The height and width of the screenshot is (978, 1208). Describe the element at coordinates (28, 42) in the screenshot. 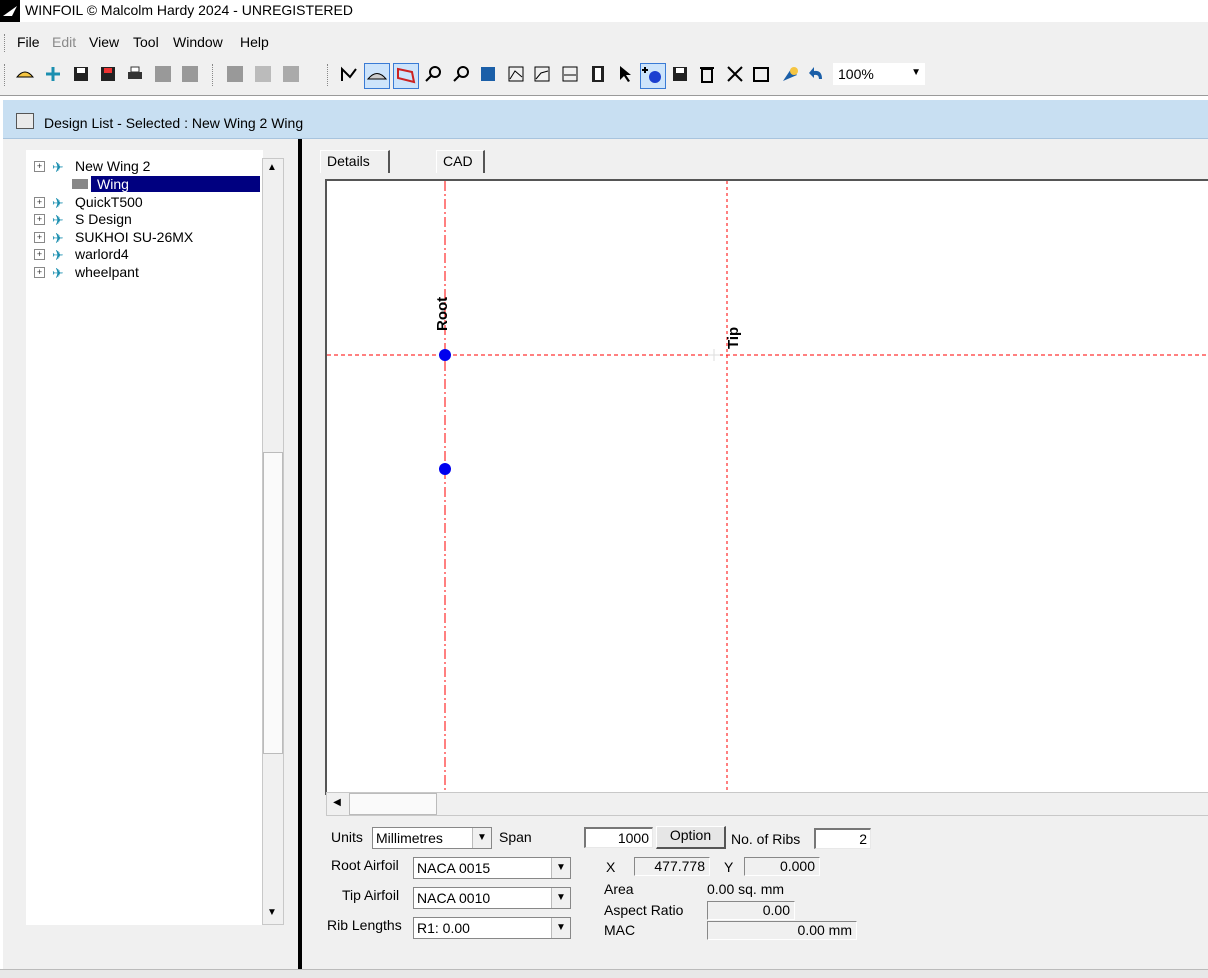

I see `menu-file: File` at that location.